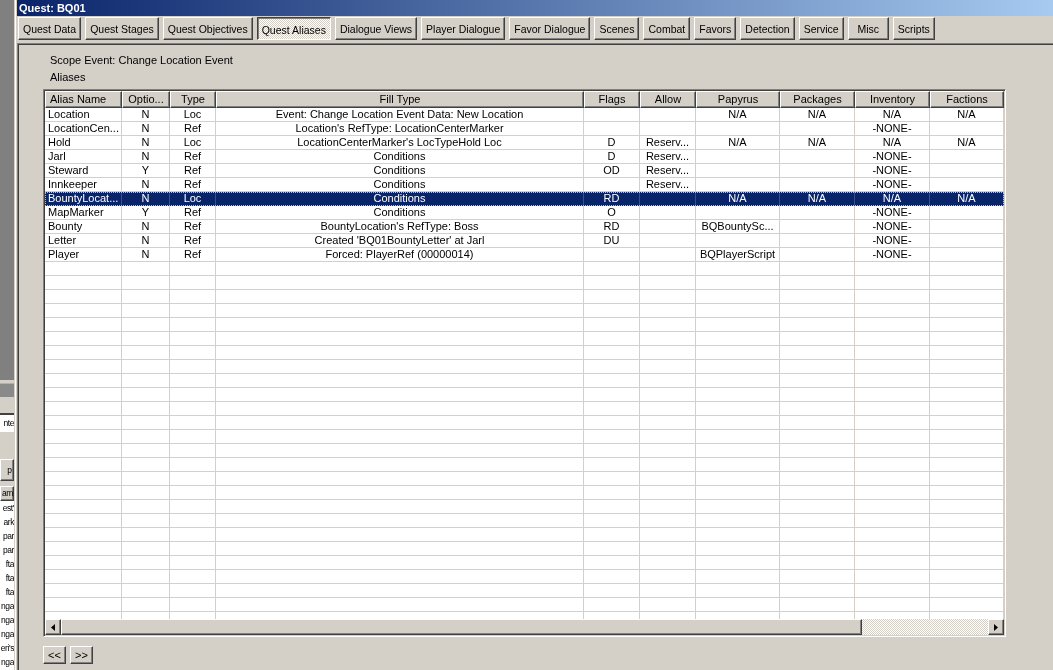  I want to click on table-row: Hold N Loc LocationCenterMarker's LocTypeHold Loc D Reserv... N/A N/A N/A N/A, so click(524, 143).